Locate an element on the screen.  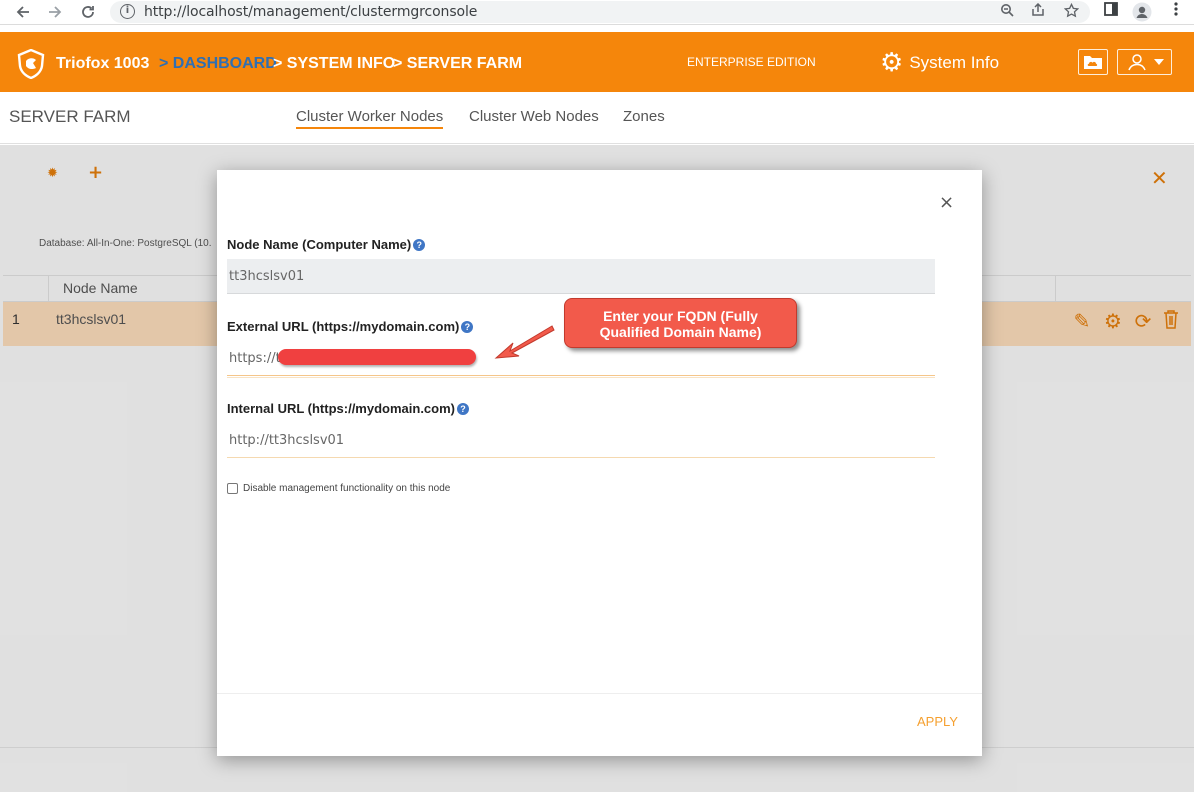
page-title: SERVER FARM is located at coordinates (70, 116).